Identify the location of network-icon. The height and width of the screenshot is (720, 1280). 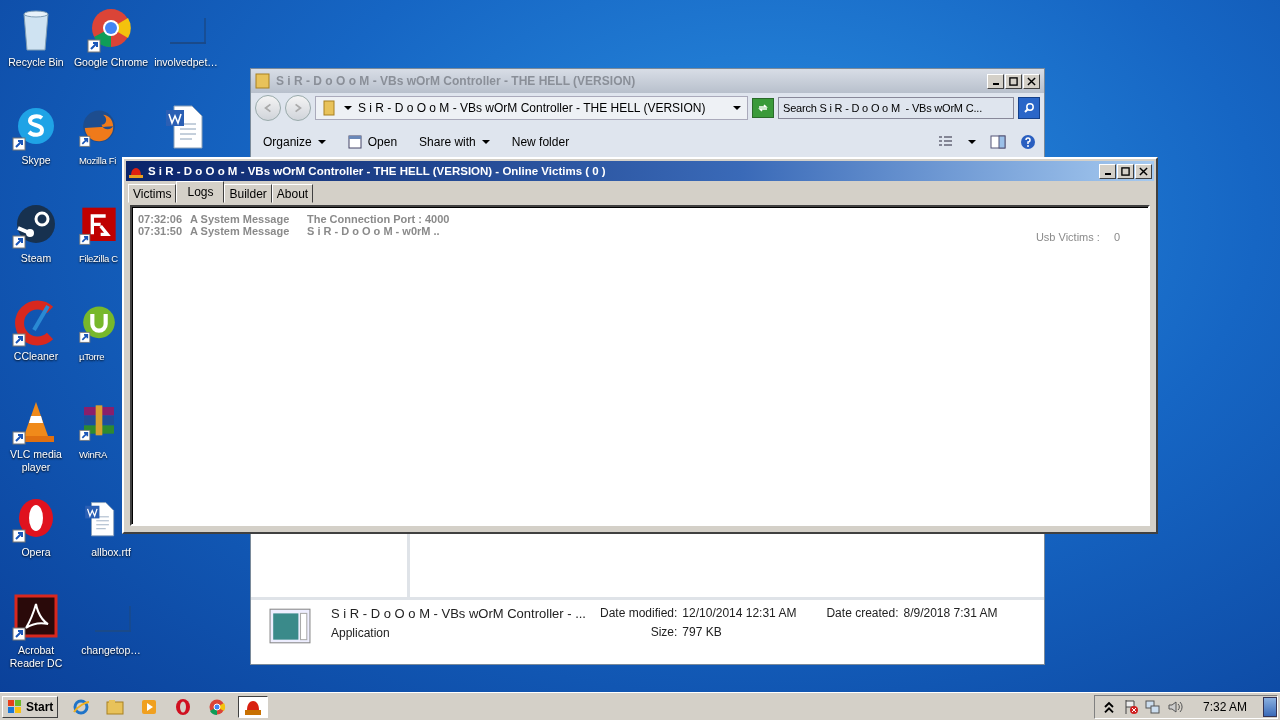
(1152, 706).